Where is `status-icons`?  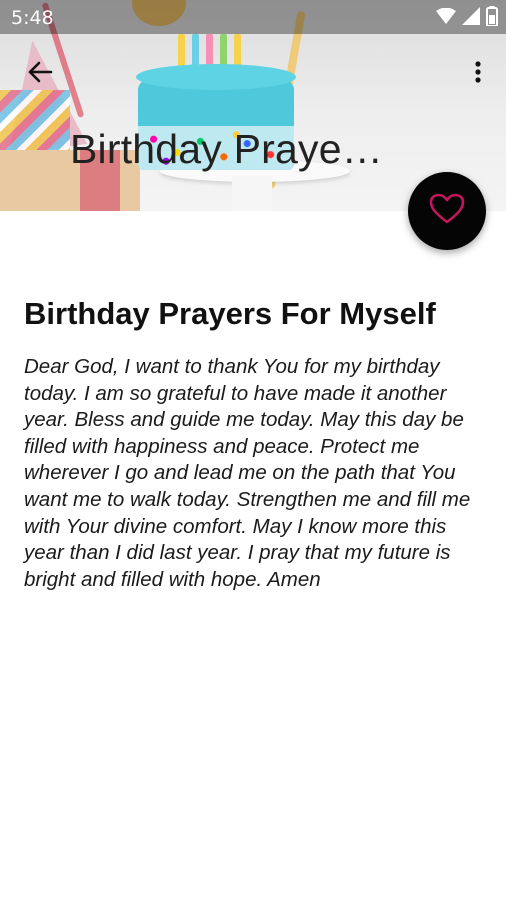 status-icons is located at coordinates (467, 18).